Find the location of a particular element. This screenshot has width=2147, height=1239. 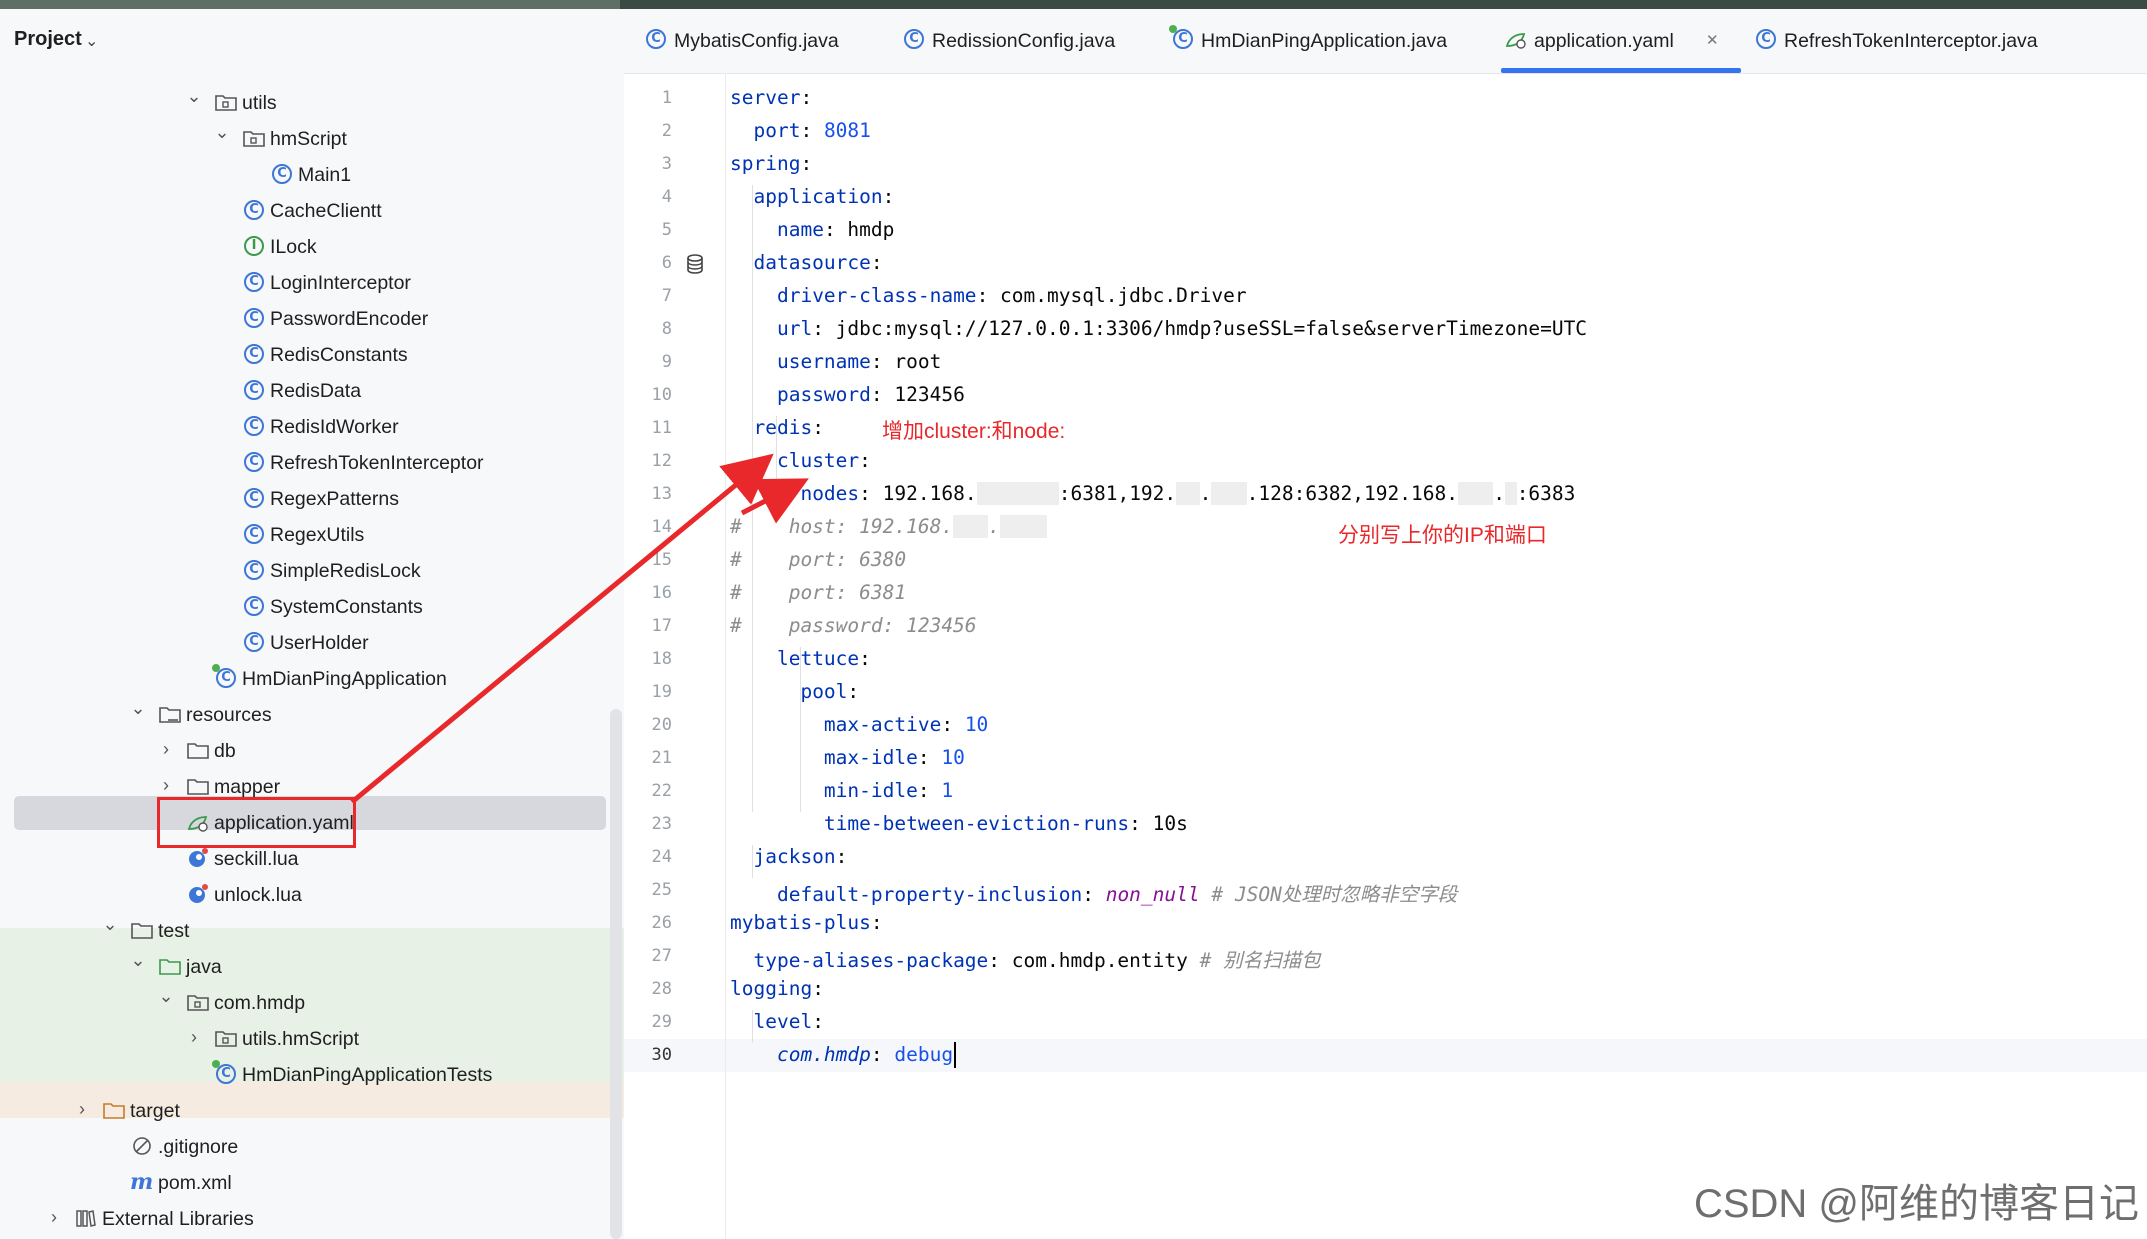

tree-item-utils-hmscript: › utils.hmScript is located at coordinates (312, 1039).